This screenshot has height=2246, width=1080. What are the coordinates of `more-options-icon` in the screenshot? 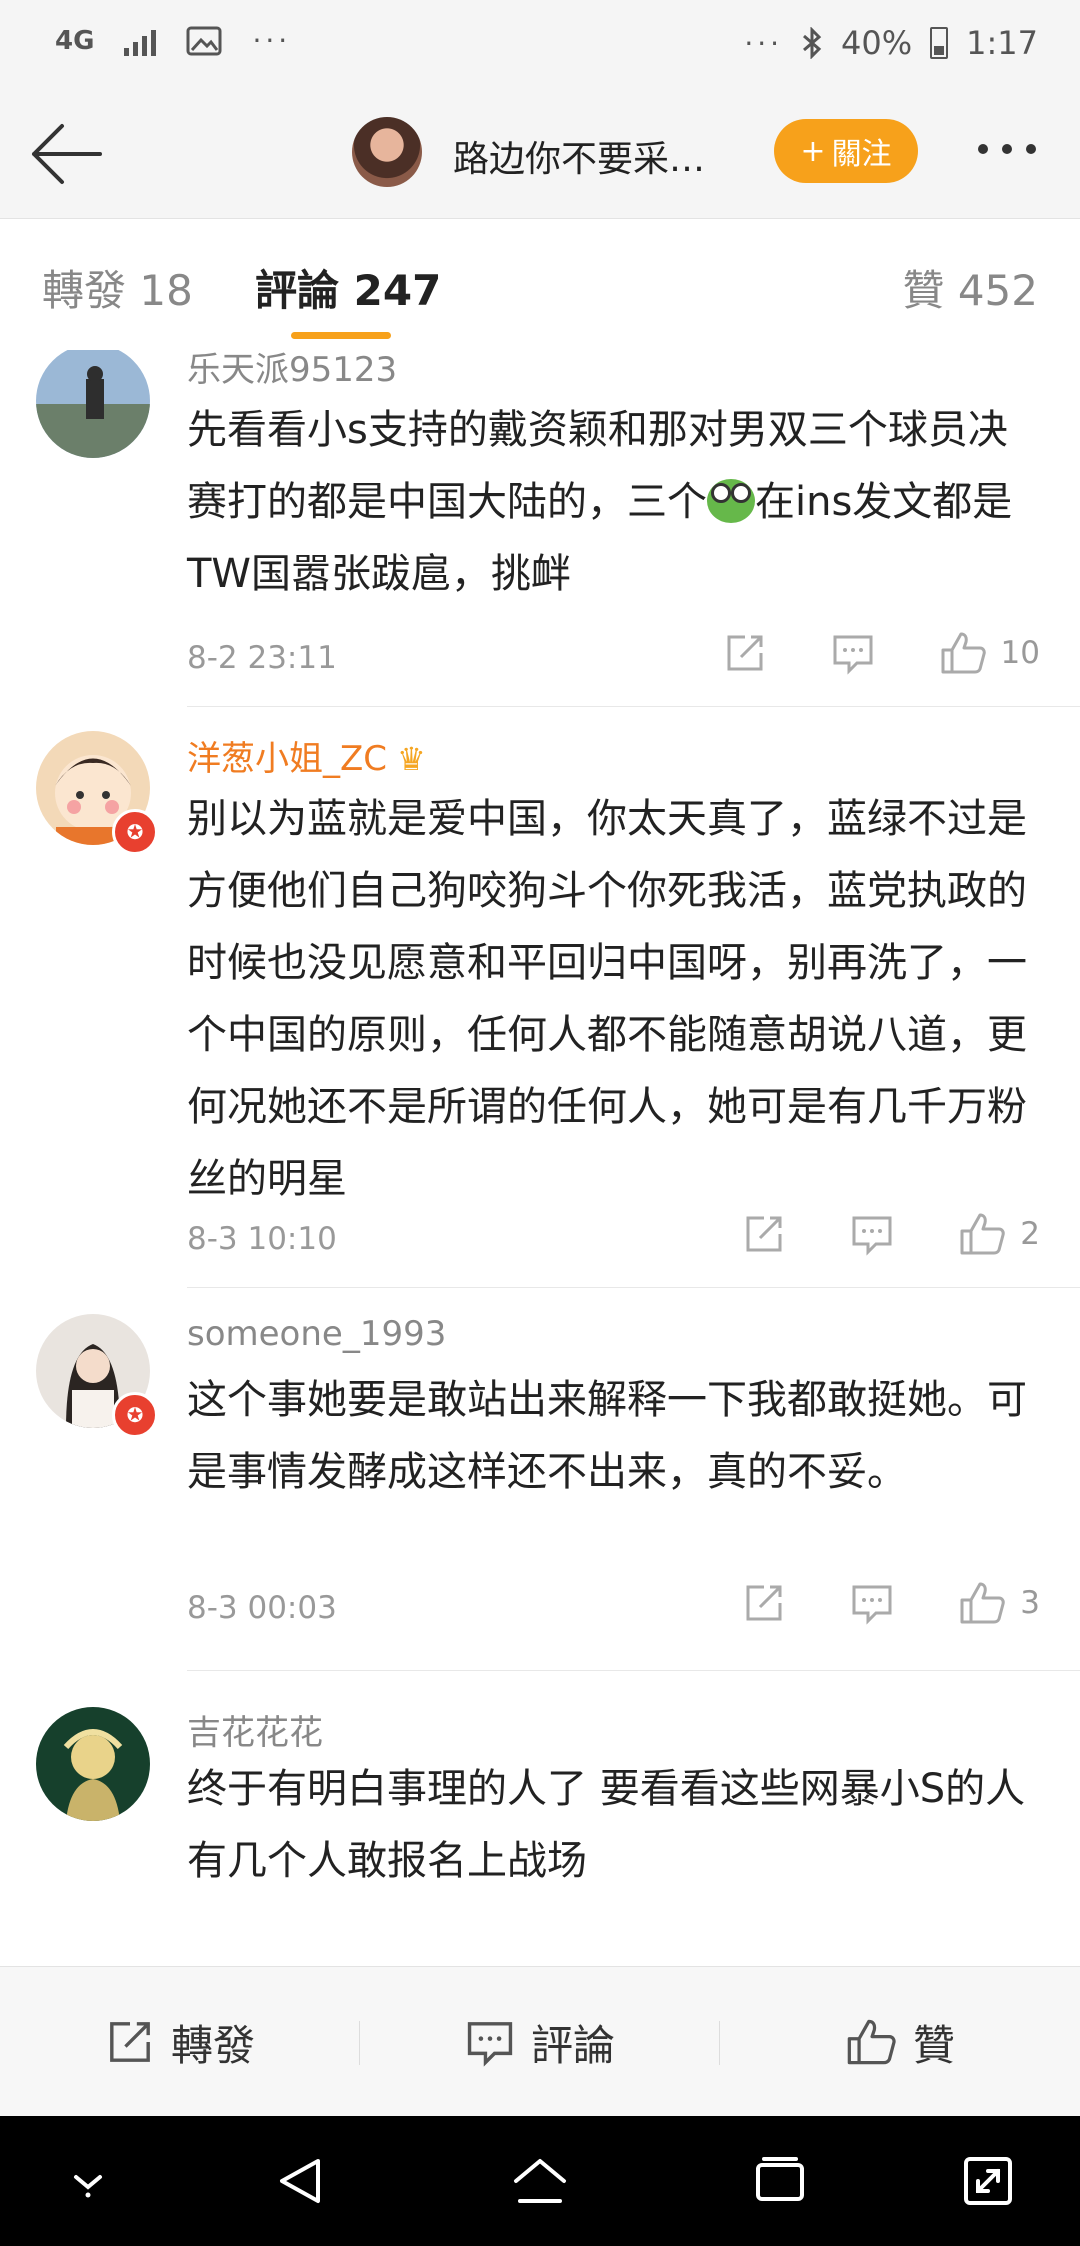 It's located at (1007, 149).